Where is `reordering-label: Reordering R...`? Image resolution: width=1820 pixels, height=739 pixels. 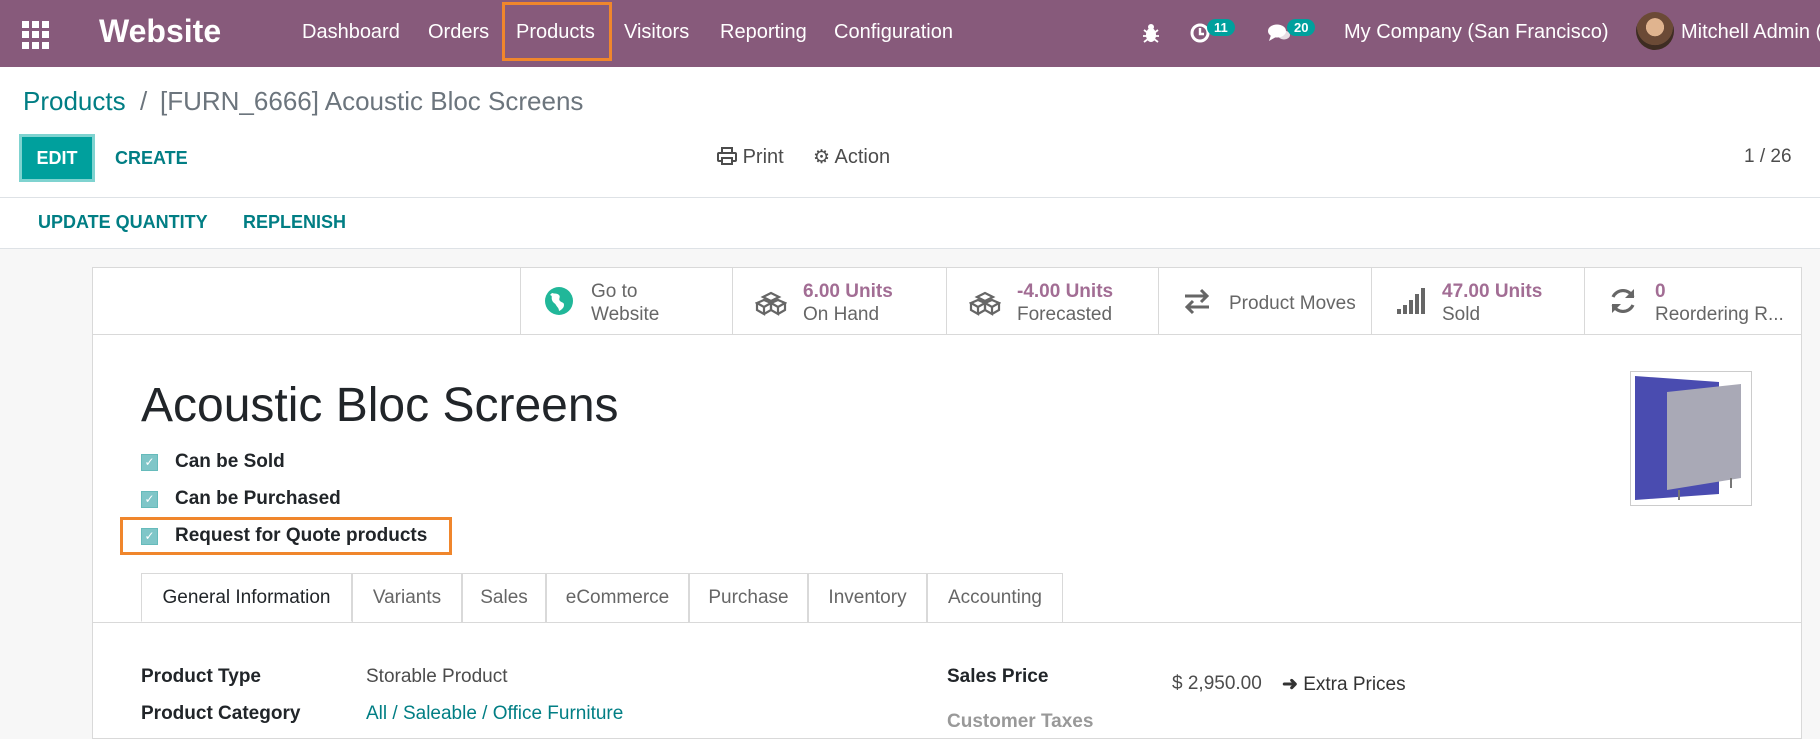
reordering-label: Reordering R... is located at coordinates (1719, 314).